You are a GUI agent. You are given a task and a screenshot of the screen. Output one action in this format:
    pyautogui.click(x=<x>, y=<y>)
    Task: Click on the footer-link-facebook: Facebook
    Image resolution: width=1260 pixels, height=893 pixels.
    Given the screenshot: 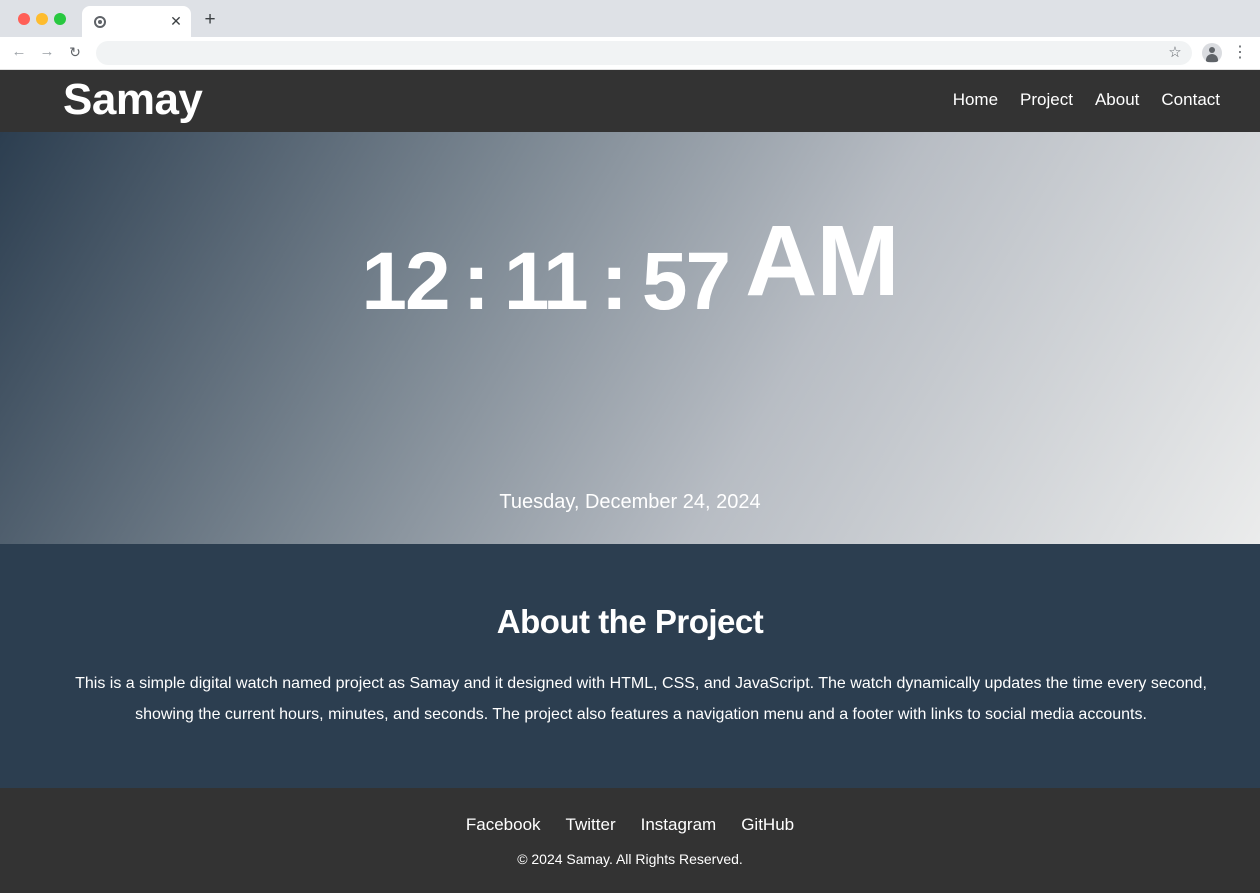 What is the action you would take?
    pyautogui.click(x=503, y=825)
    